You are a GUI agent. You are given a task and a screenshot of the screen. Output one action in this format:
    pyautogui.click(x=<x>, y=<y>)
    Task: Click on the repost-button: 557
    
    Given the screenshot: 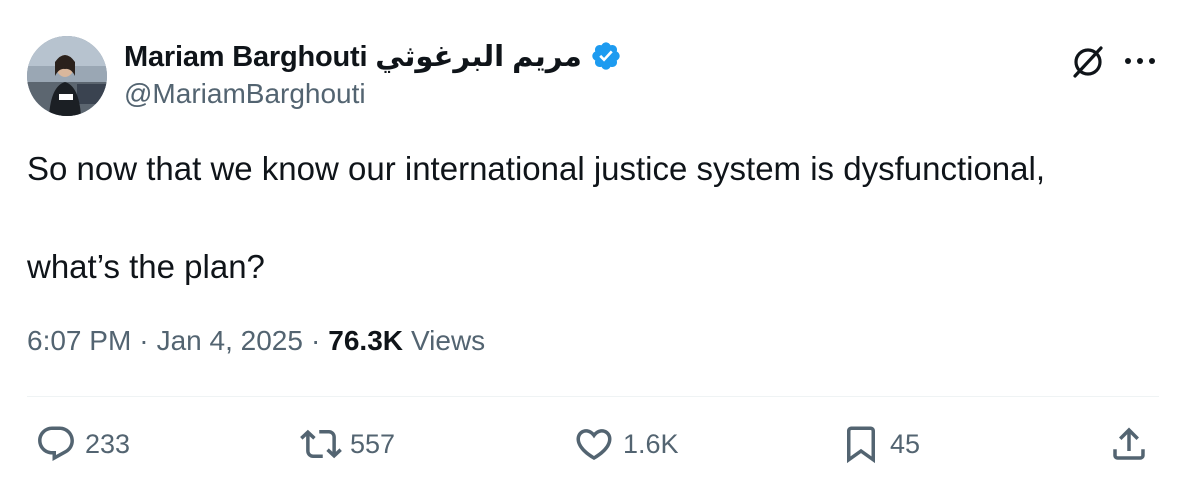 What is the action you would take?
    pyautogui.click(x=347, y=444)
    